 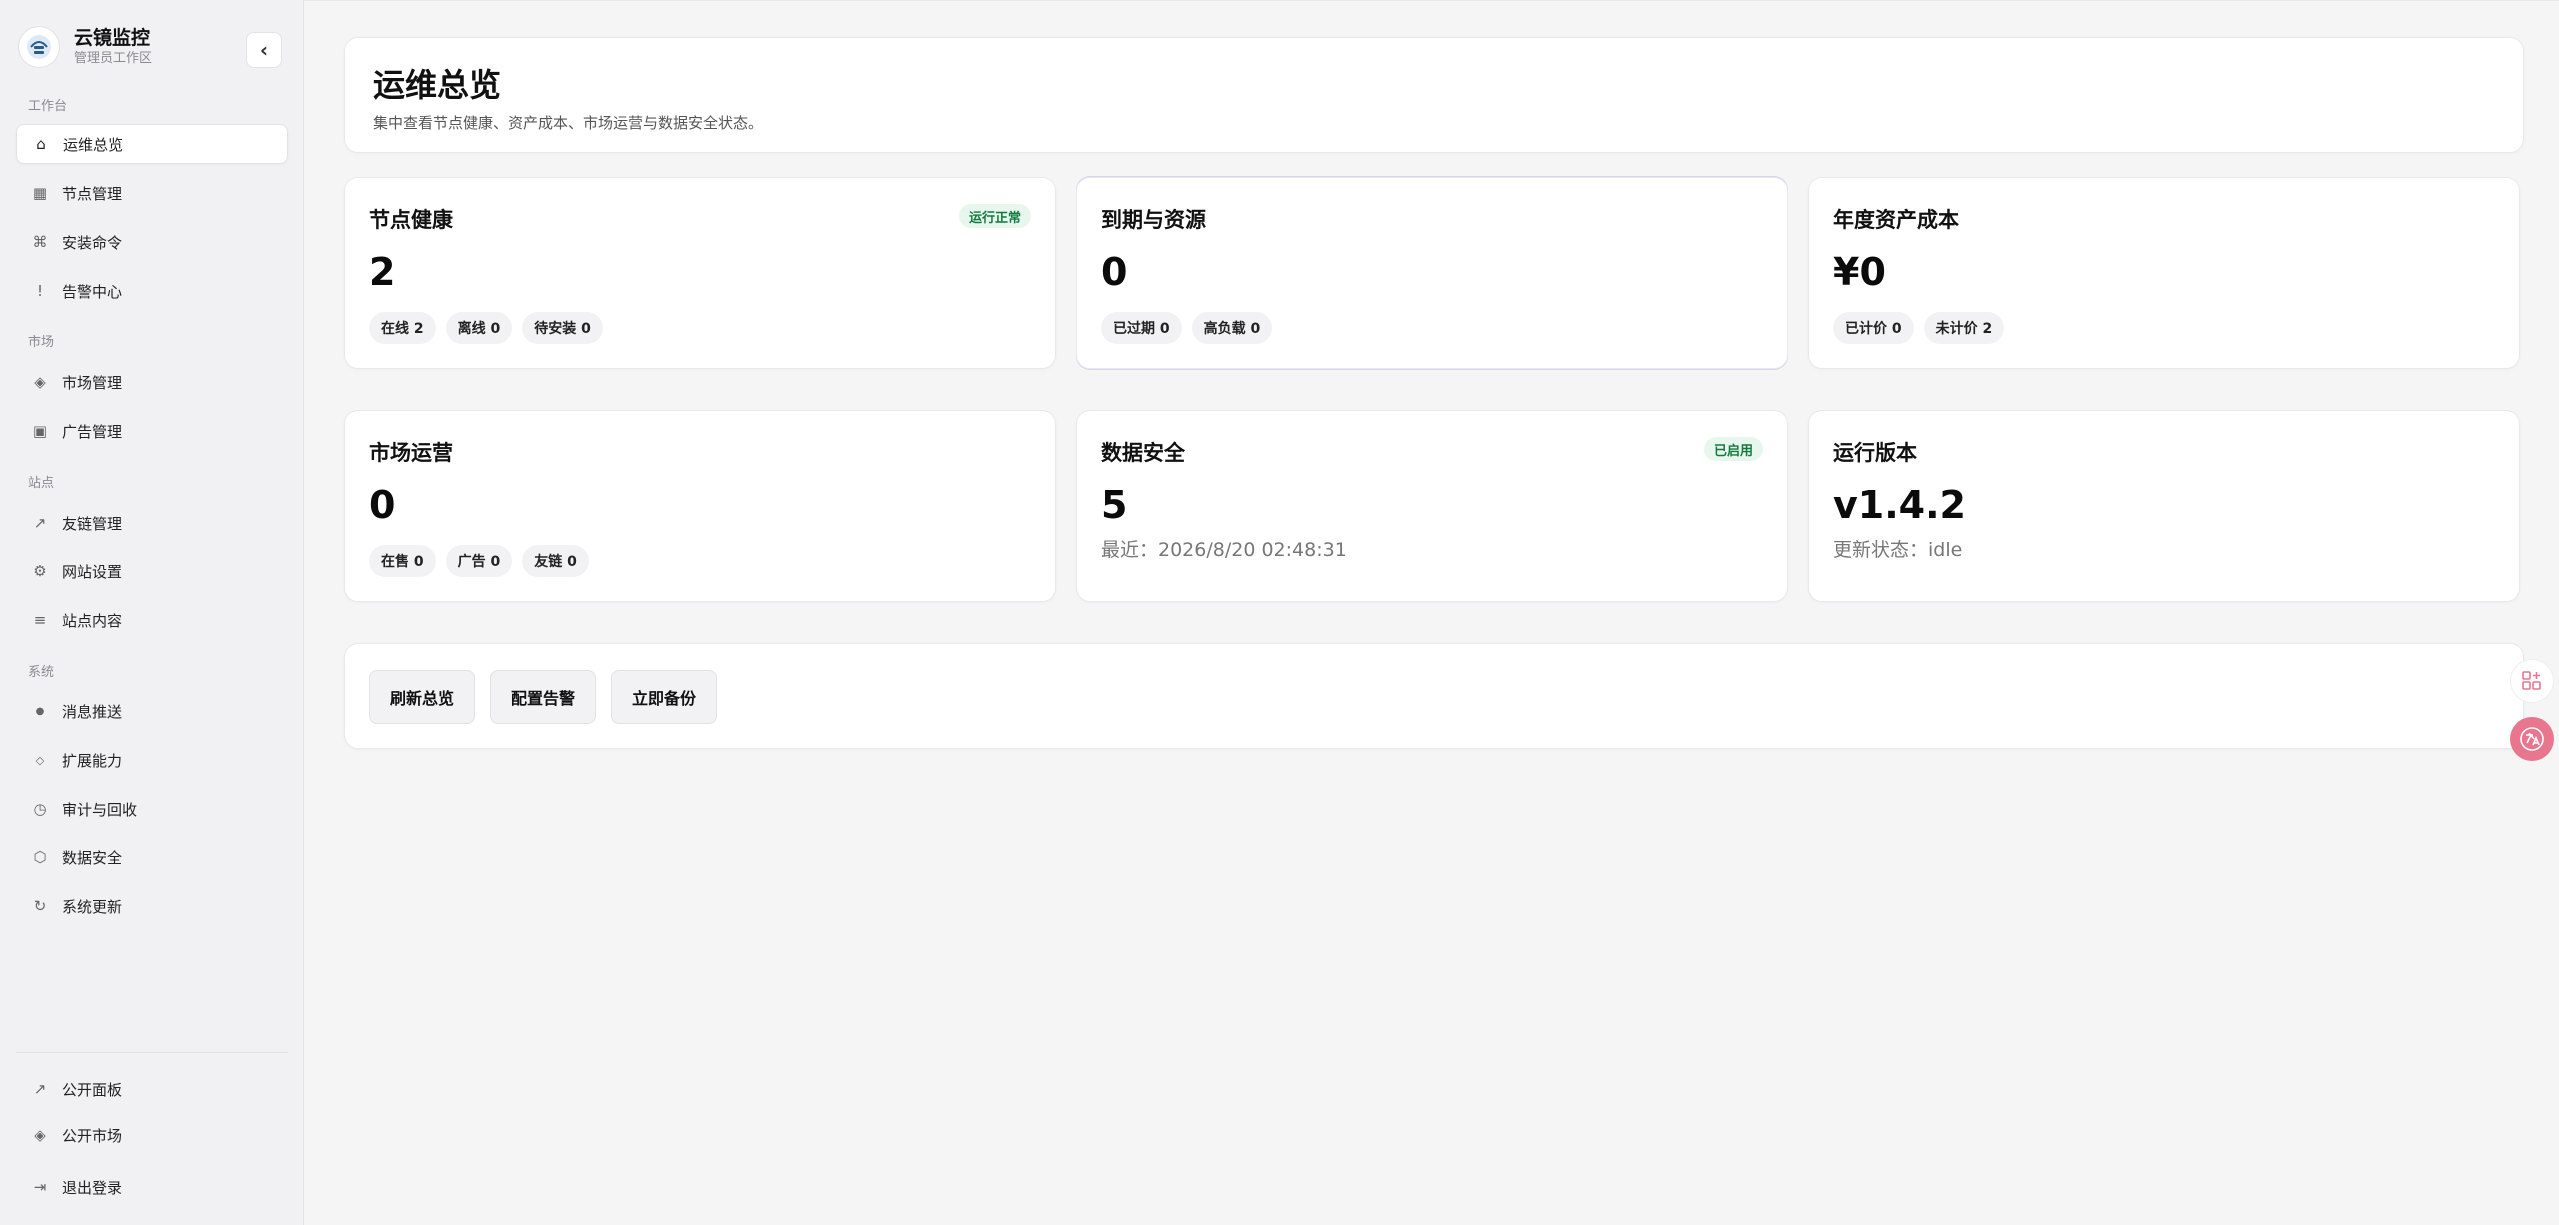 I want to click on sidebar-item-extensions: ◇ 扩展能力, so click(x=152, y=760).